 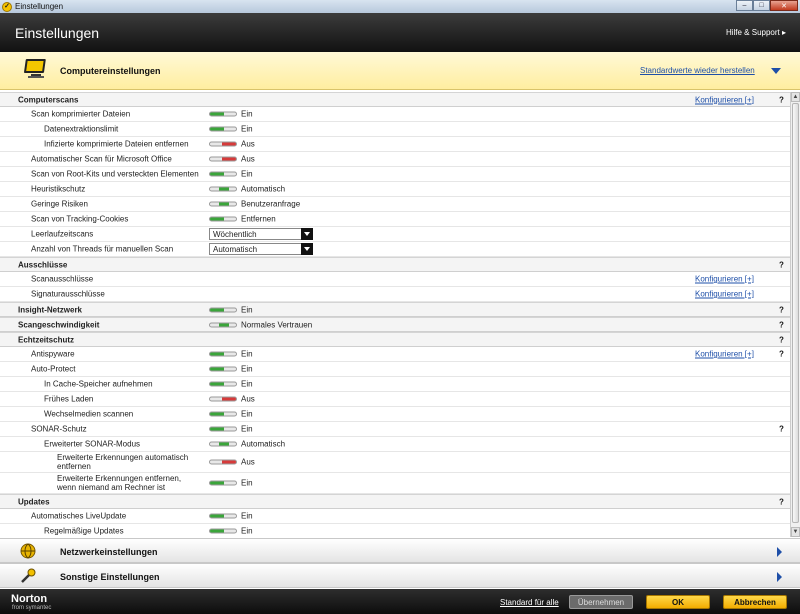 What do you see at coordinates (39, 6) in the screenshot?
I see `window-title: Einstellungen` at bounding box center [39, 6].